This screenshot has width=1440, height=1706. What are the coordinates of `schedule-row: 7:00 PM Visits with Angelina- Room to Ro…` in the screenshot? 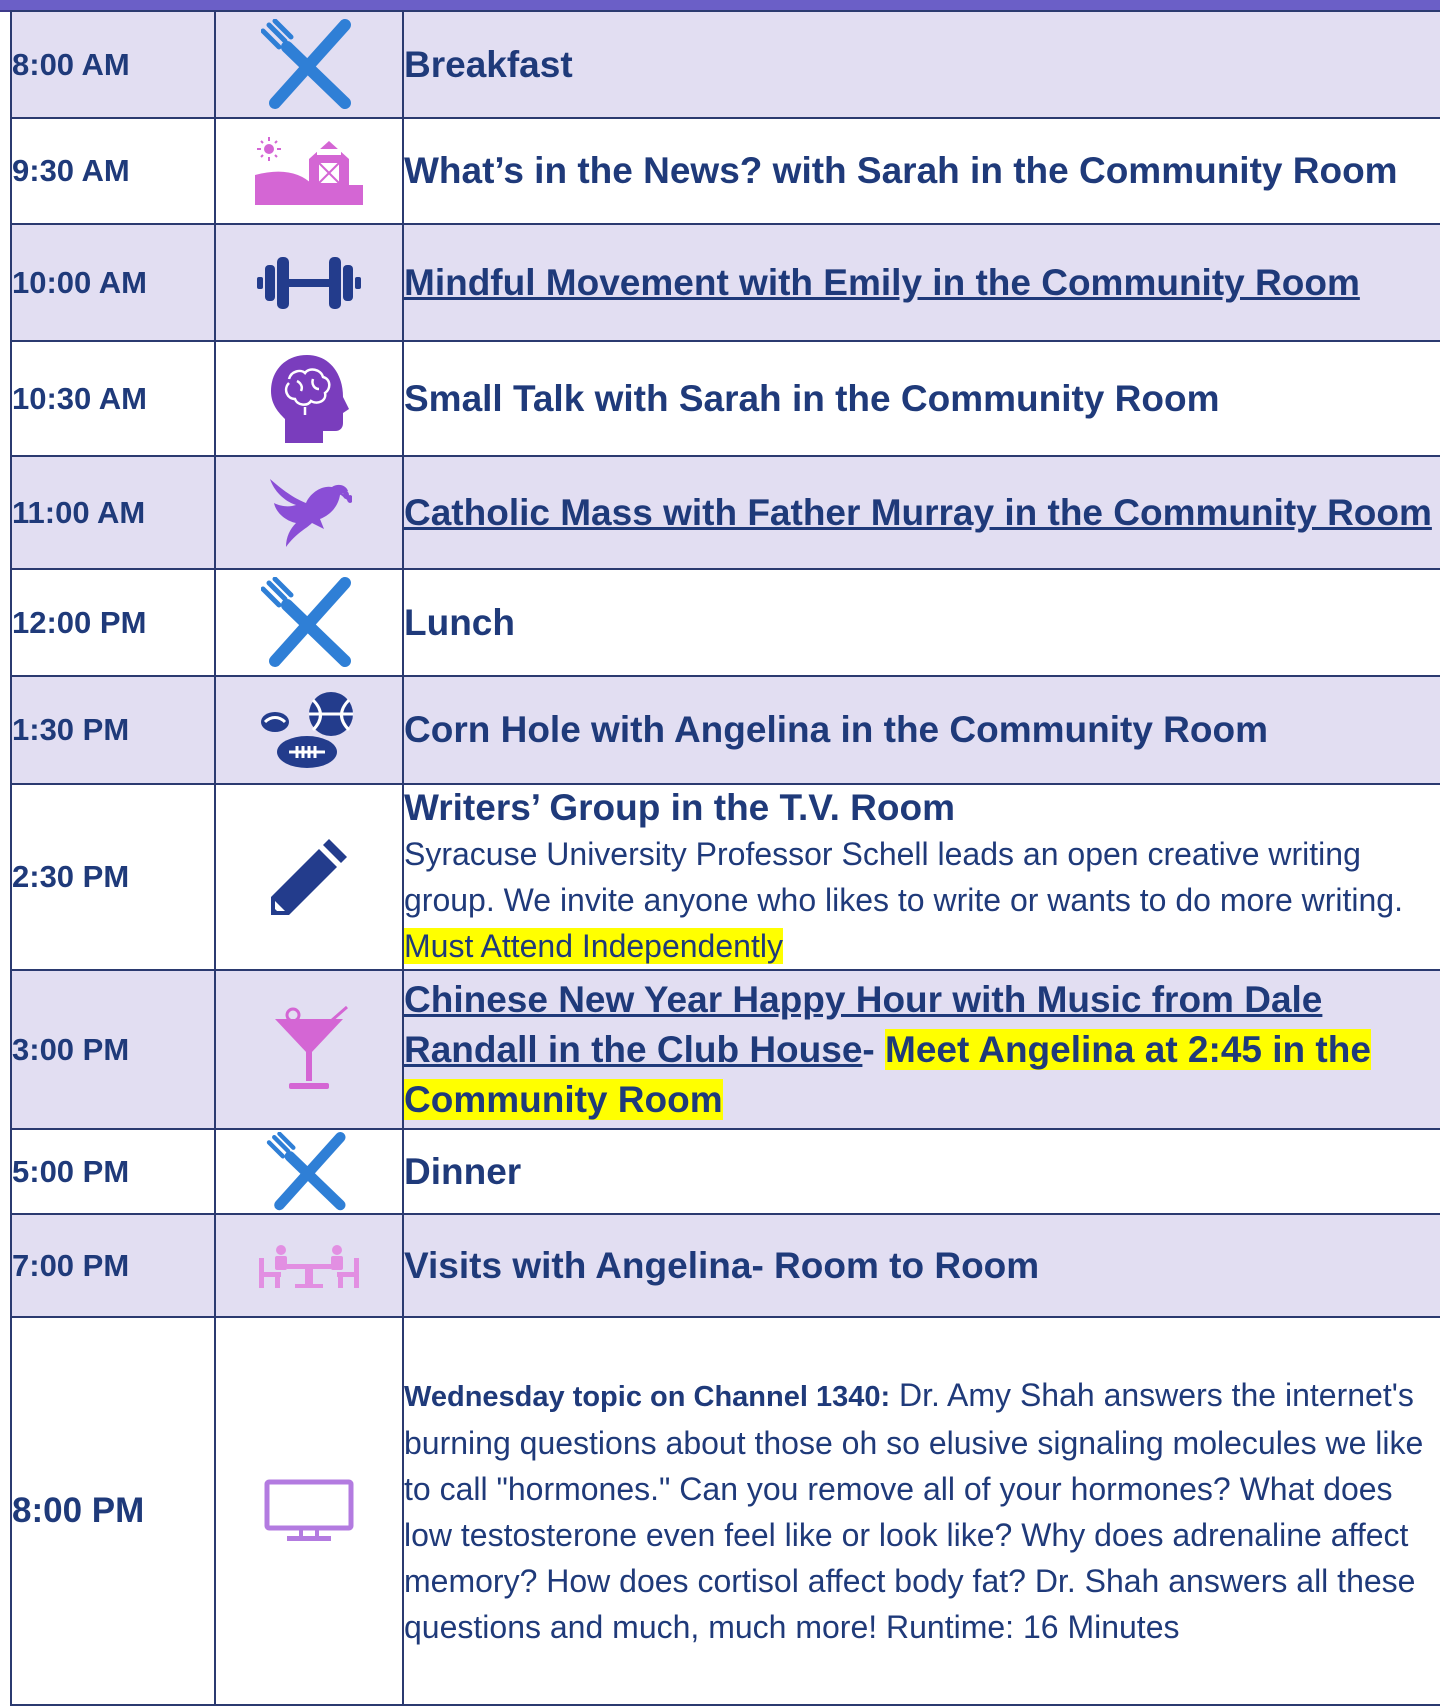 It's located at (725, 1265).